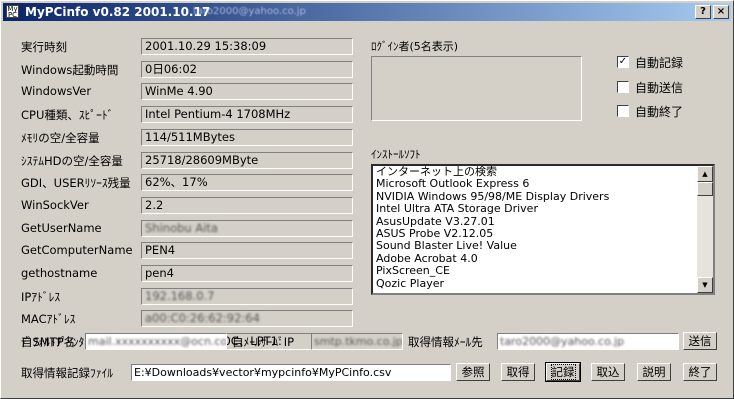 This screenshot has height=399, width=734. What do you see at coordinates (202, 159) in the screenshot?
I see `info-value-text: 25718/28609MByte` at bounding box center [202, 159].